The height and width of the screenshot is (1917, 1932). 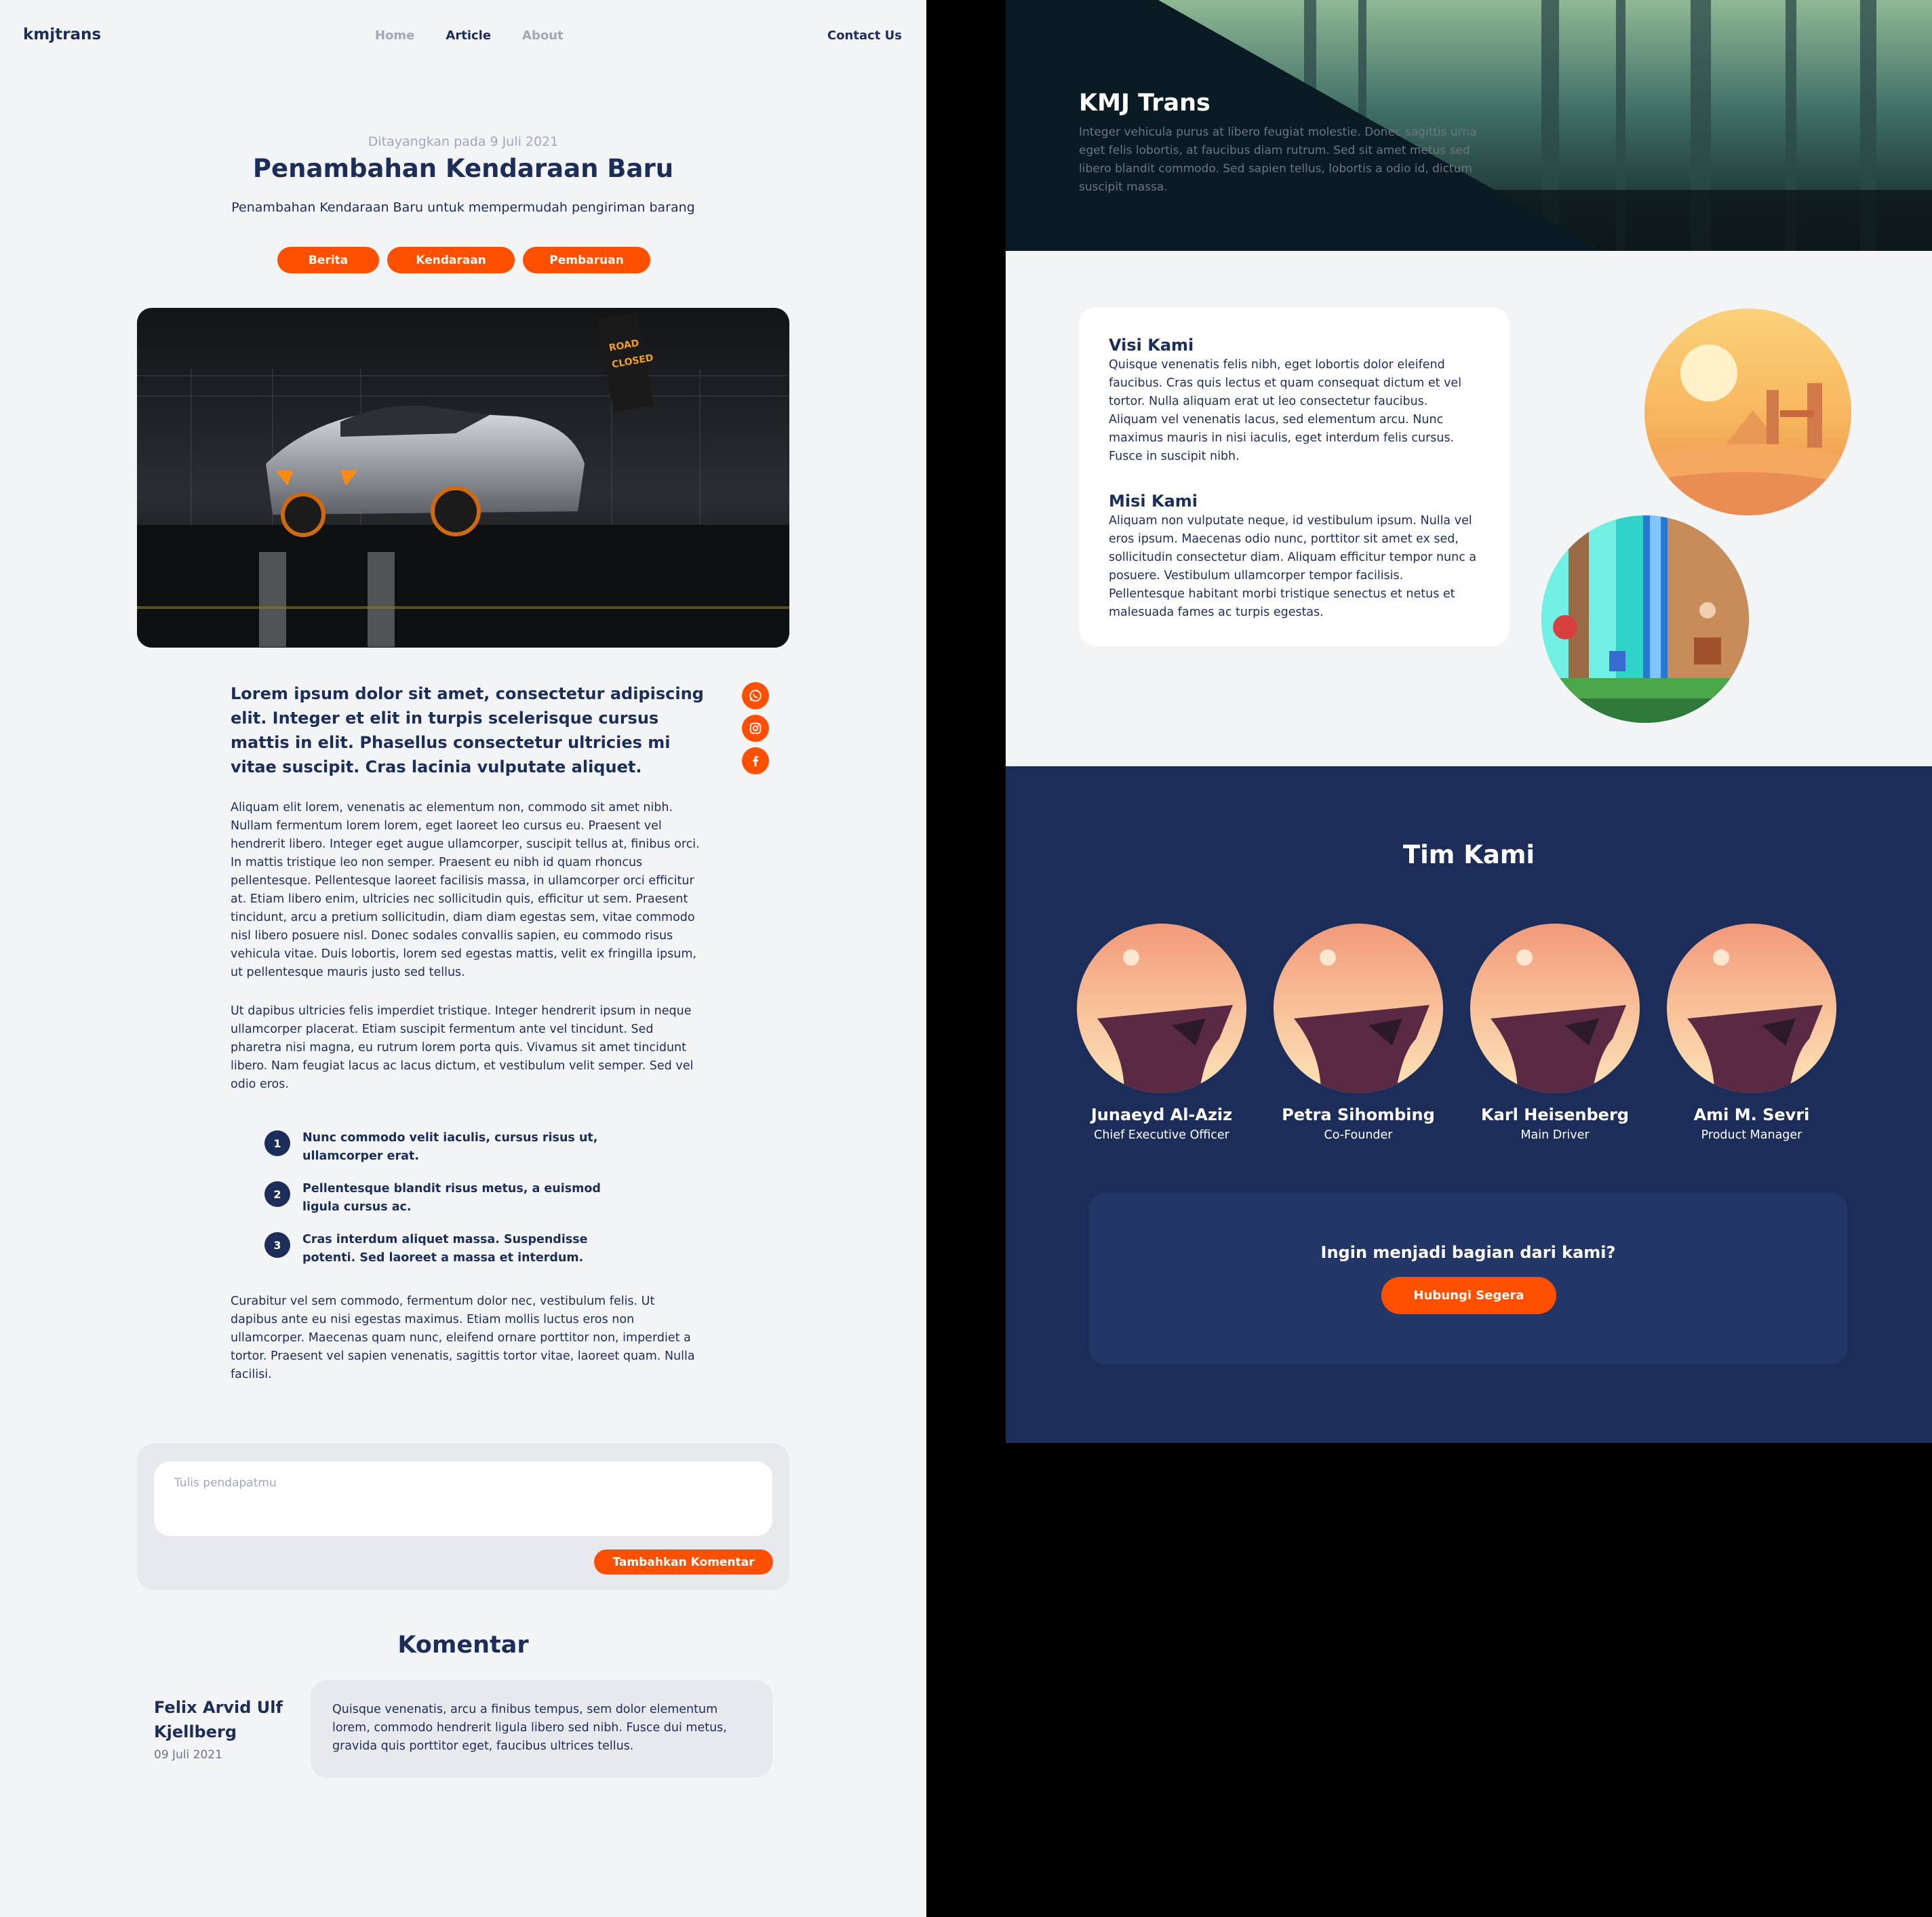 I want to click on team-member: Ami M. Sevri Product Manager, so click(x=1751, y=1033).